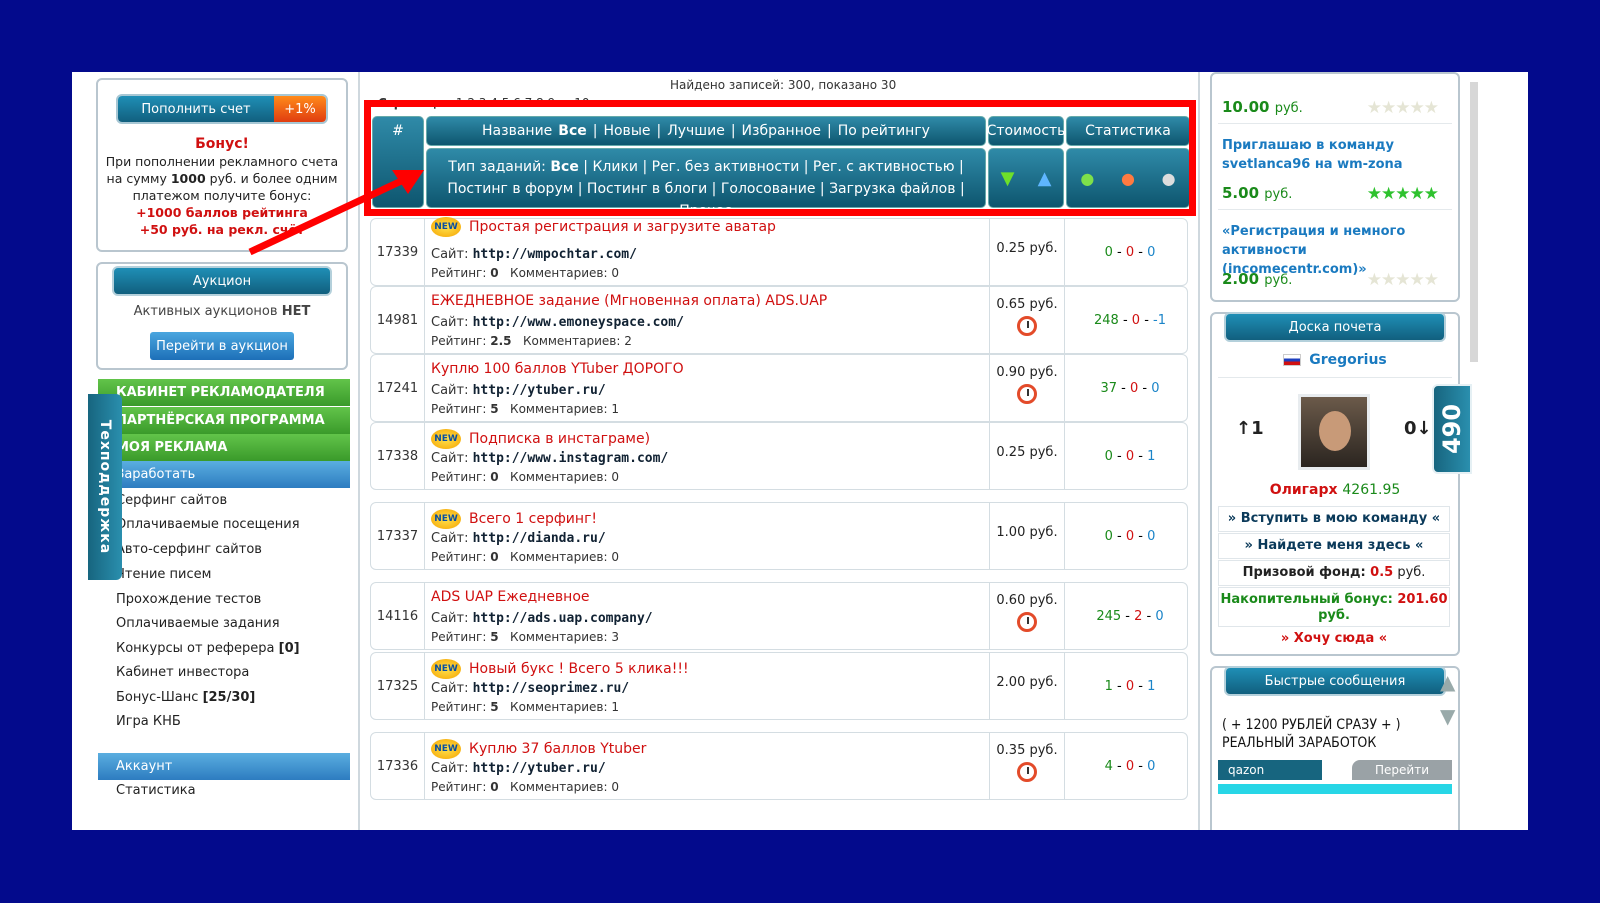  What do you see at coordinates (538, 749) in the screenshot?
I see `task-title: NEW Куплю 37 баллов Ytuber` at bounding box center [538, 749].